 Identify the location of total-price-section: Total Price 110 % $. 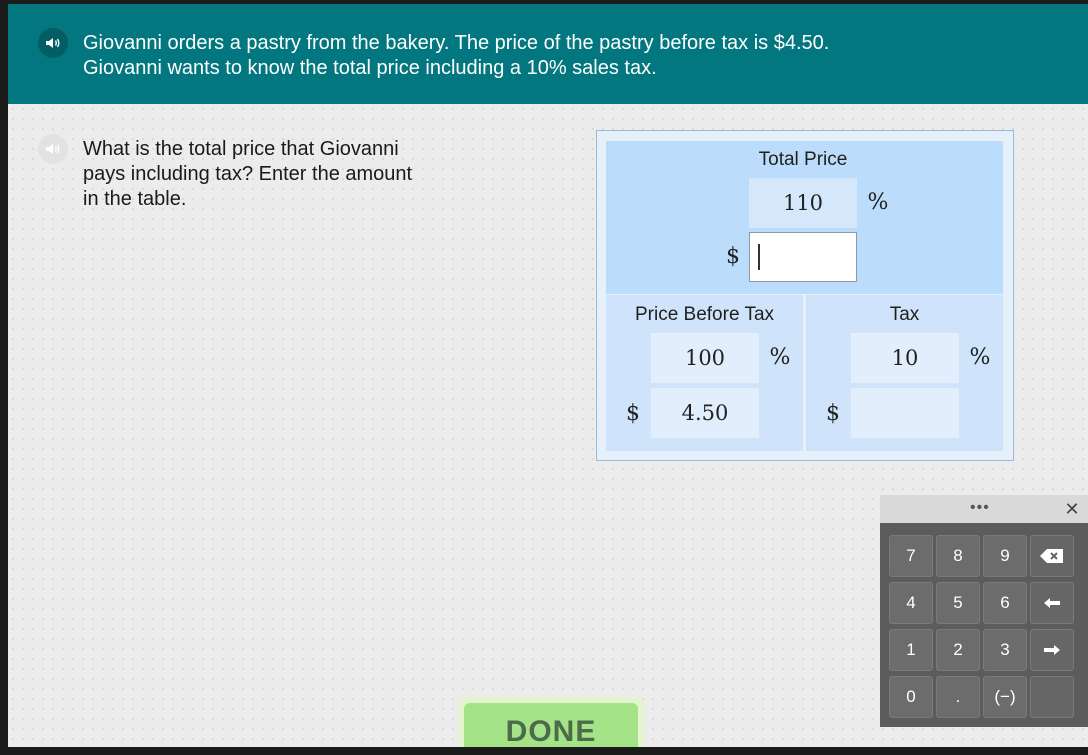
(804, 217).